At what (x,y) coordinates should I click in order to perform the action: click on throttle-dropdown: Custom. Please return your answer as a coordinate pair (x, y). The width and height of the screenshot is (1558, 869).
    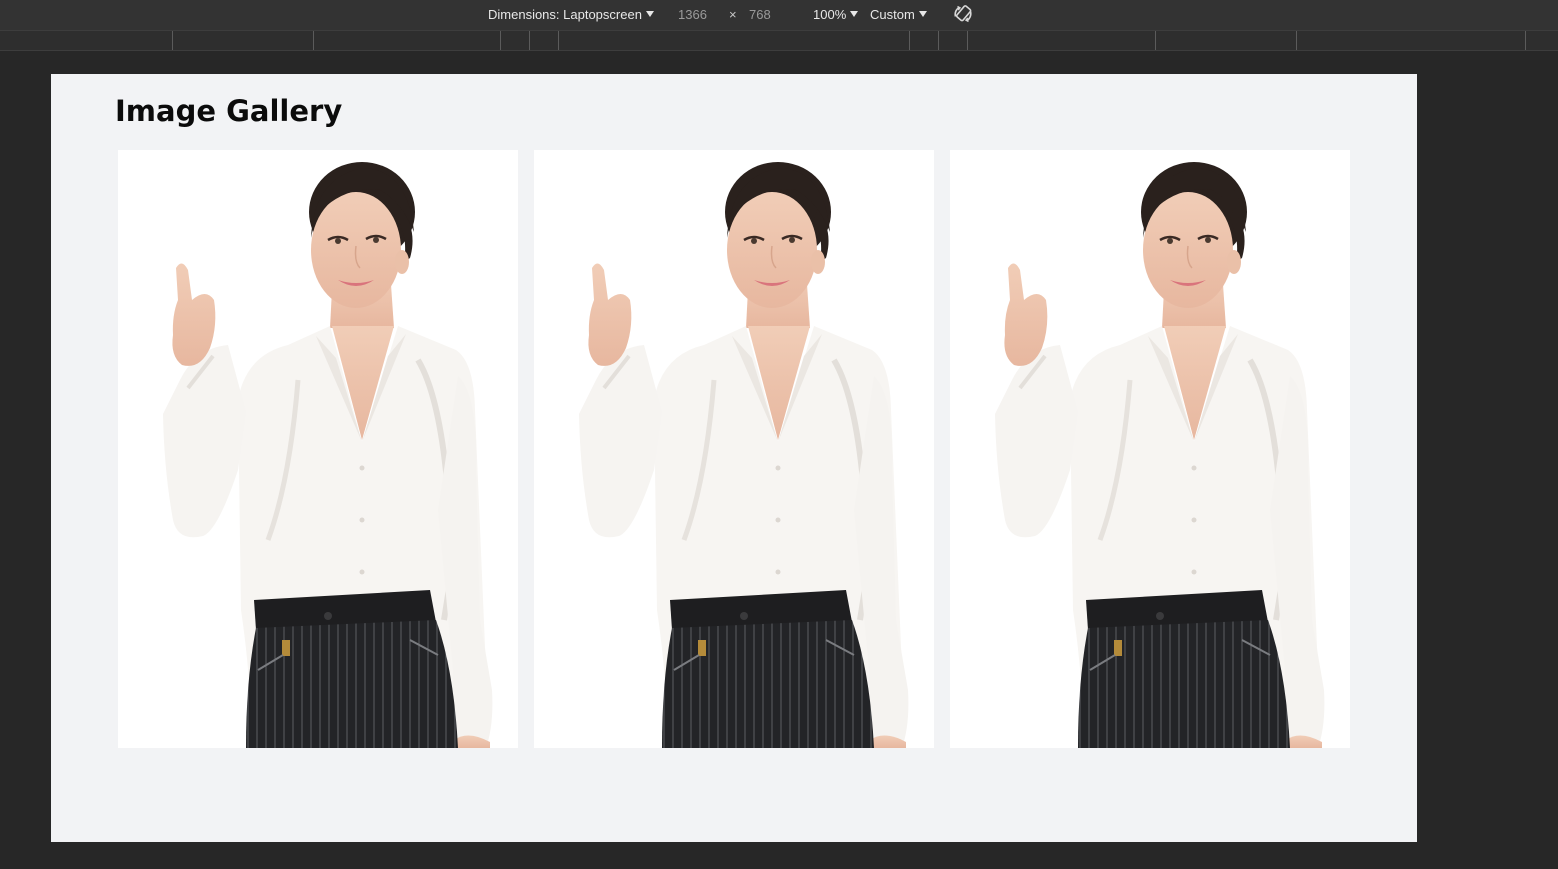
    Looking at the image, I should click on (898, 15).